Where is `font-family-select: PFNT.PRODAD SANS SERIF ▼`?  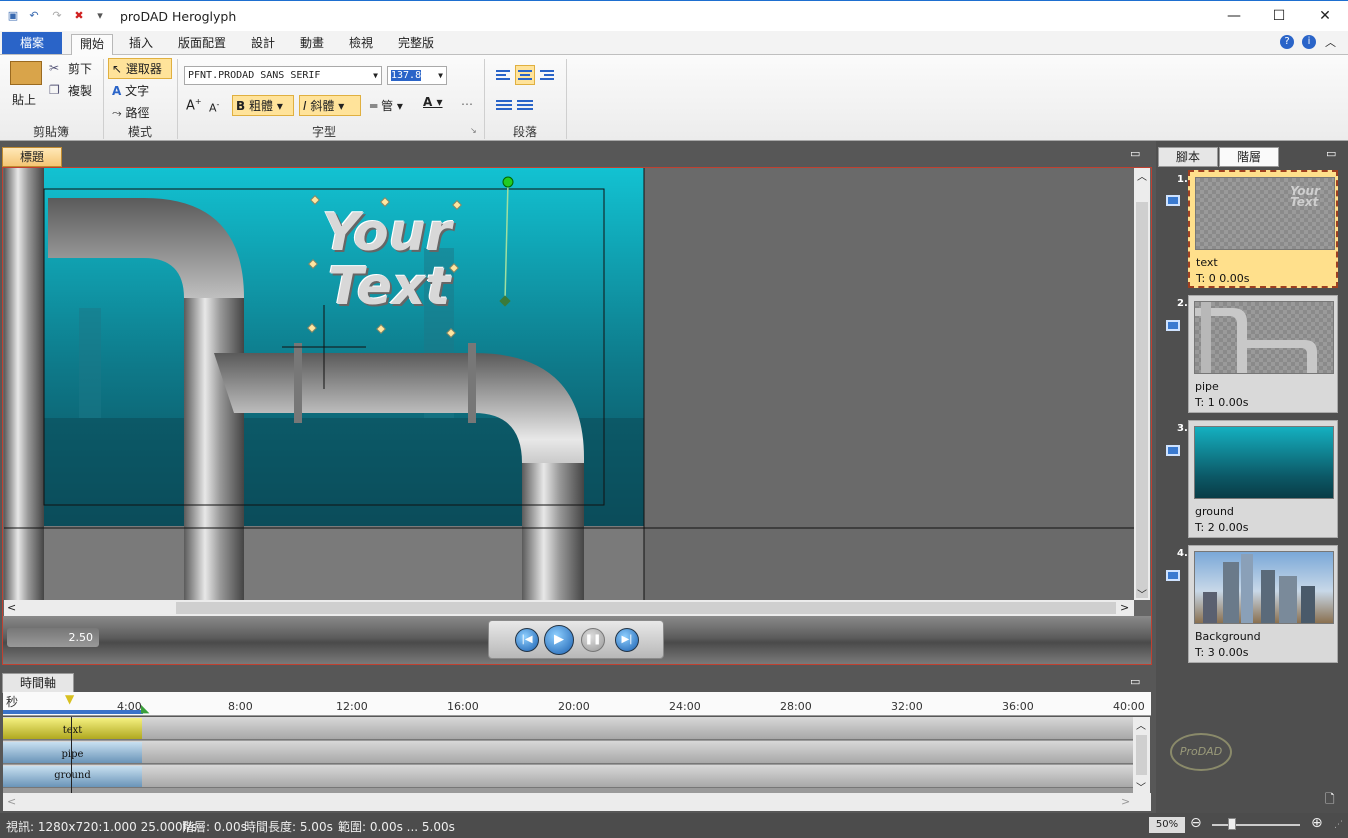
font-family-select: PFNT.PRODAD SANS SERIF ▼ is located at coordinates (283, 75).